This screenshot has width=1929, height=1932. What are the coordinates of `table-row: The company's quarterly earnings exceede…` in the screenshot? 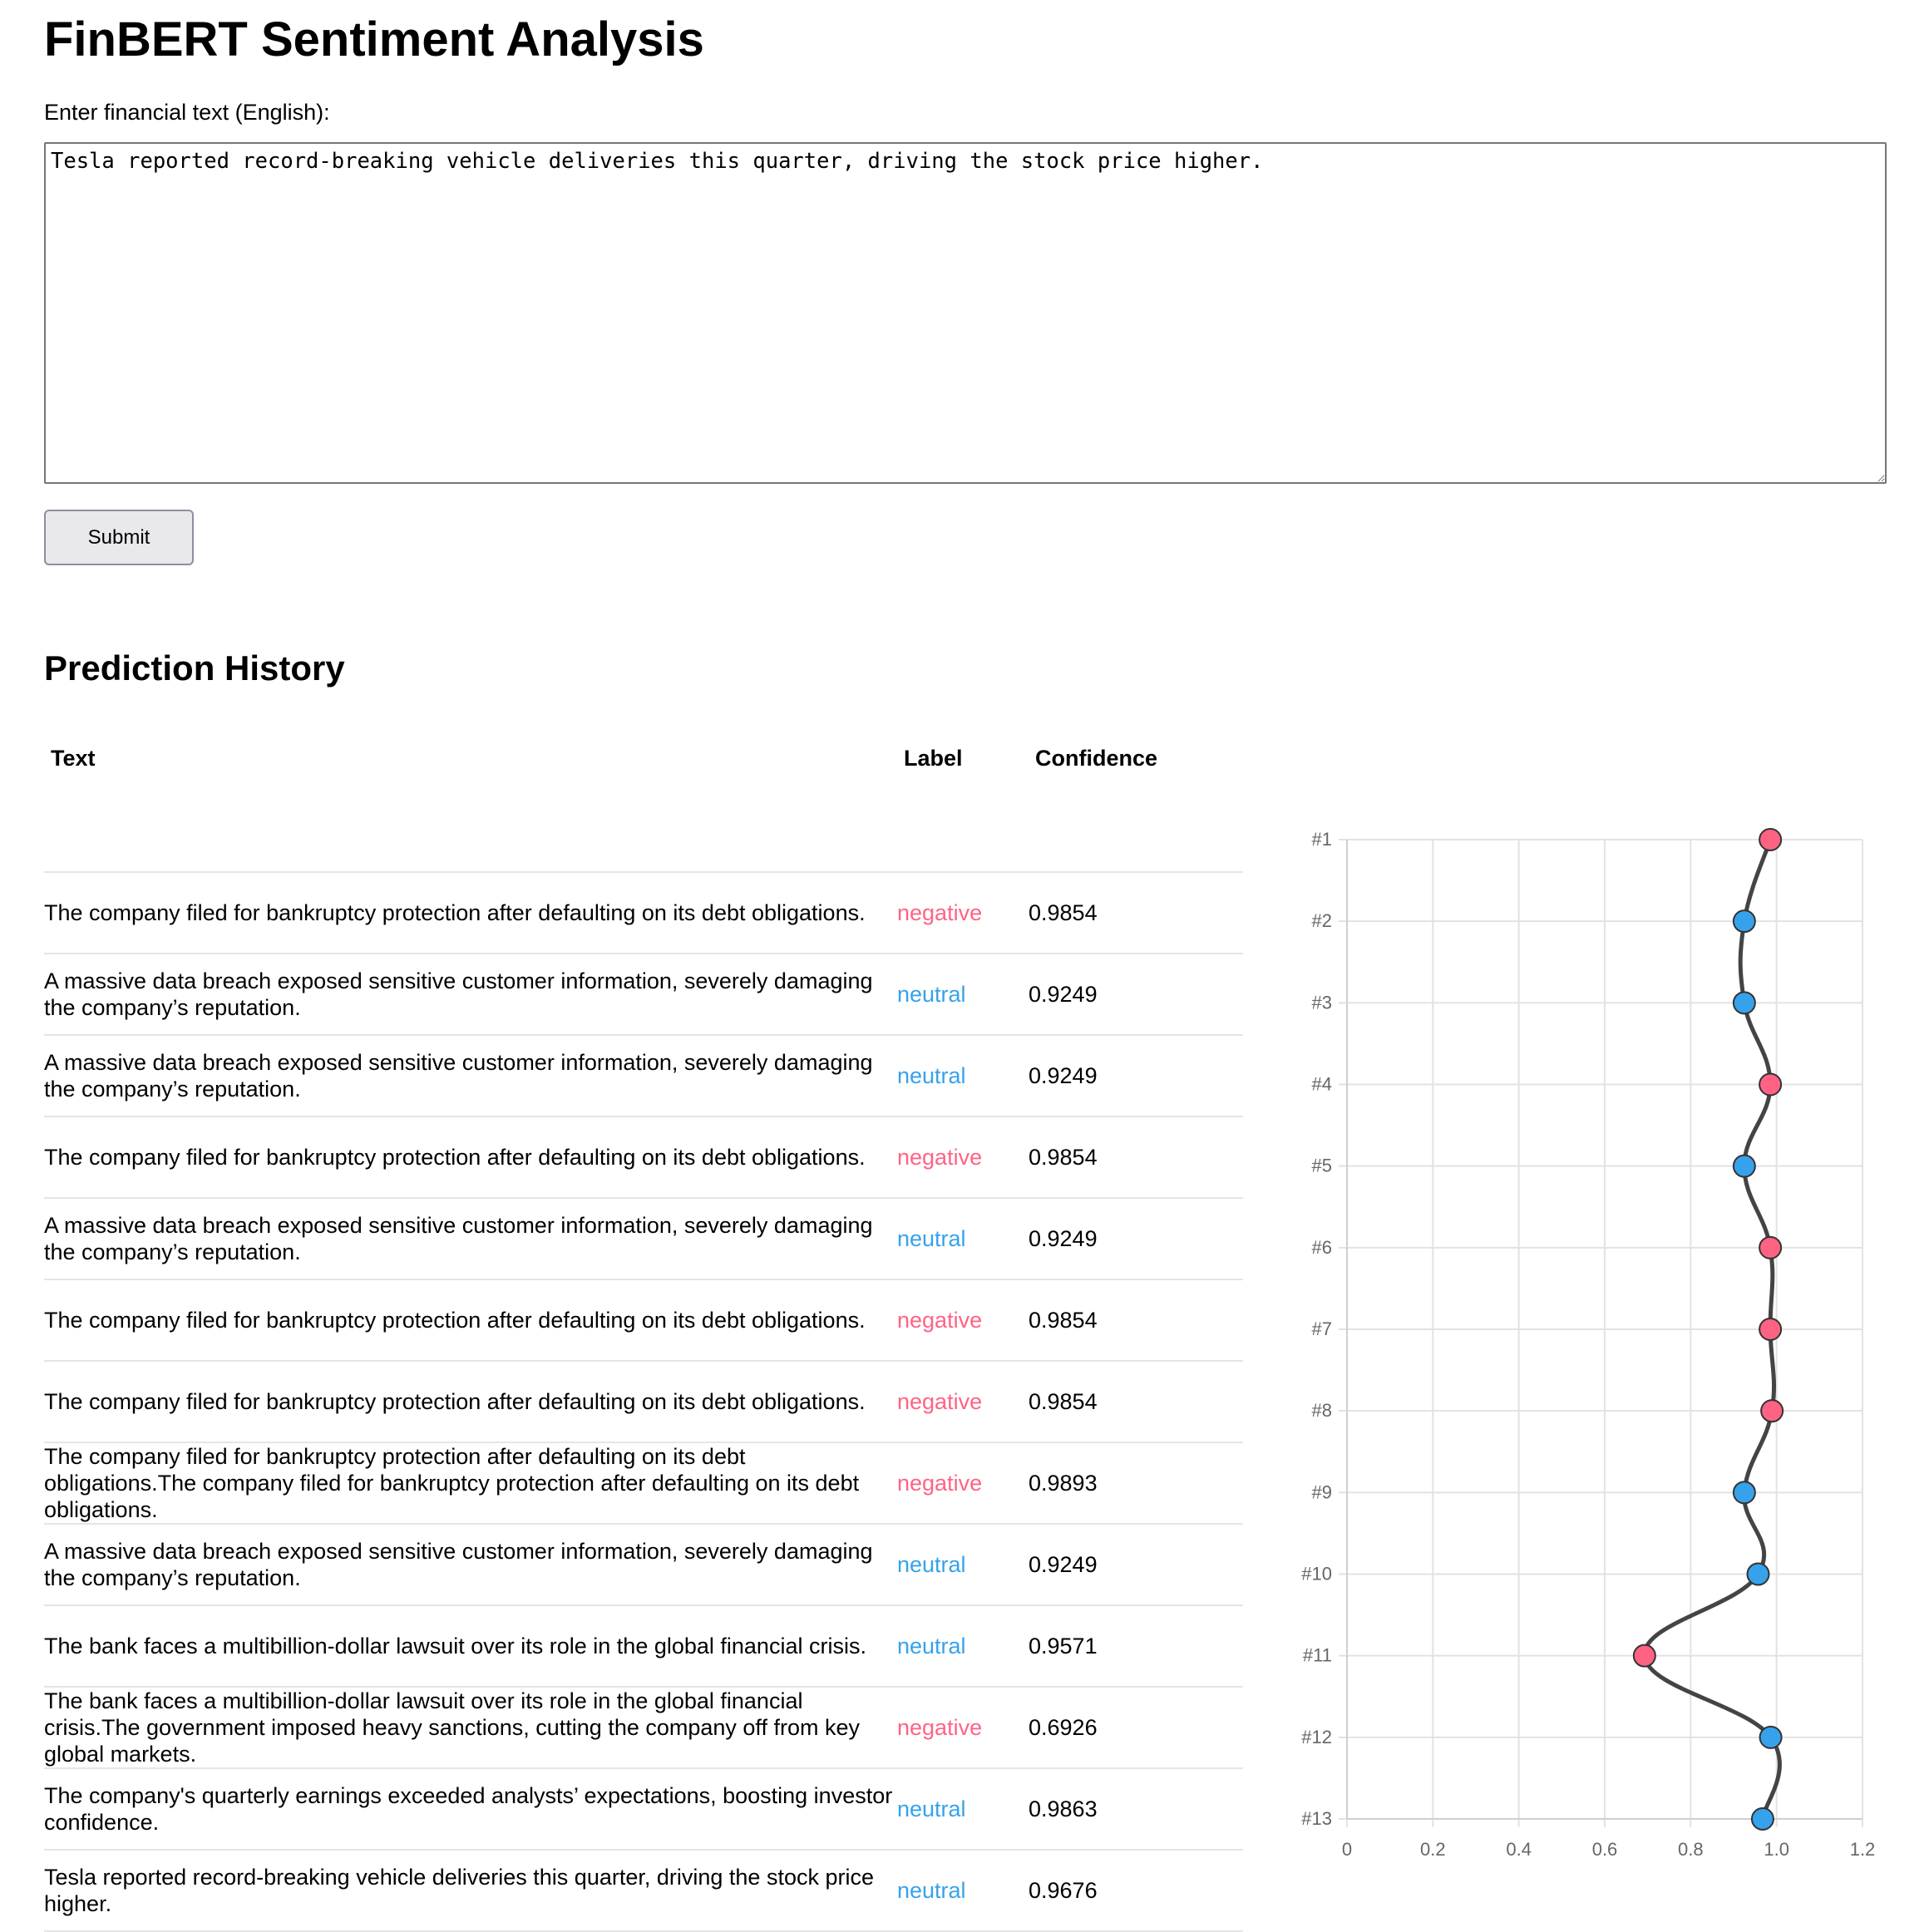 It's located at (643, 1810).